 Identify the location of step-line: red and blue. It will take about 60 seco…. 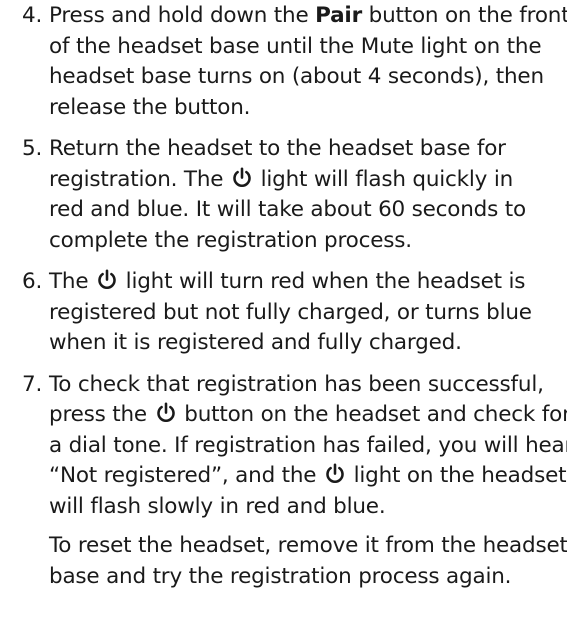
(287, 209).